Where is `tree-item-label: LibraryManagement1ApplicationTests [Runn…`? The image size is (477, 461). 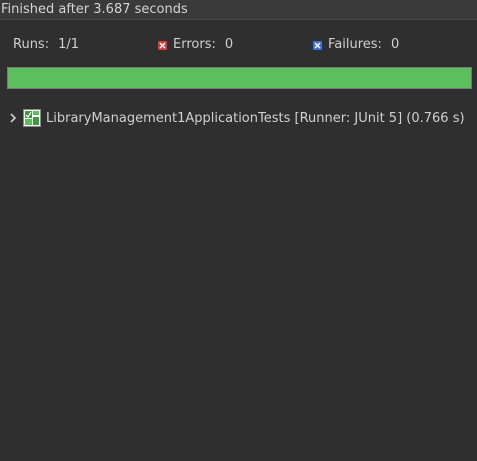 tree-item-label: LibraryManagement1ApplicationTests [Runn… is located at coordinates (255, 118).